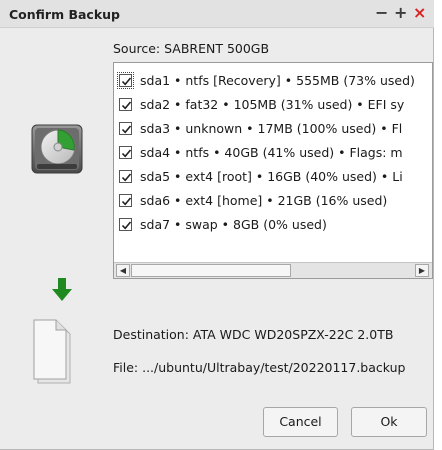 This screenshot has width=442, height=450. What do you see at coordinates (217, 14) in the screenshot?
I see `title-bar: Confirm Backup − + ×` at bounding box center [217, 14].